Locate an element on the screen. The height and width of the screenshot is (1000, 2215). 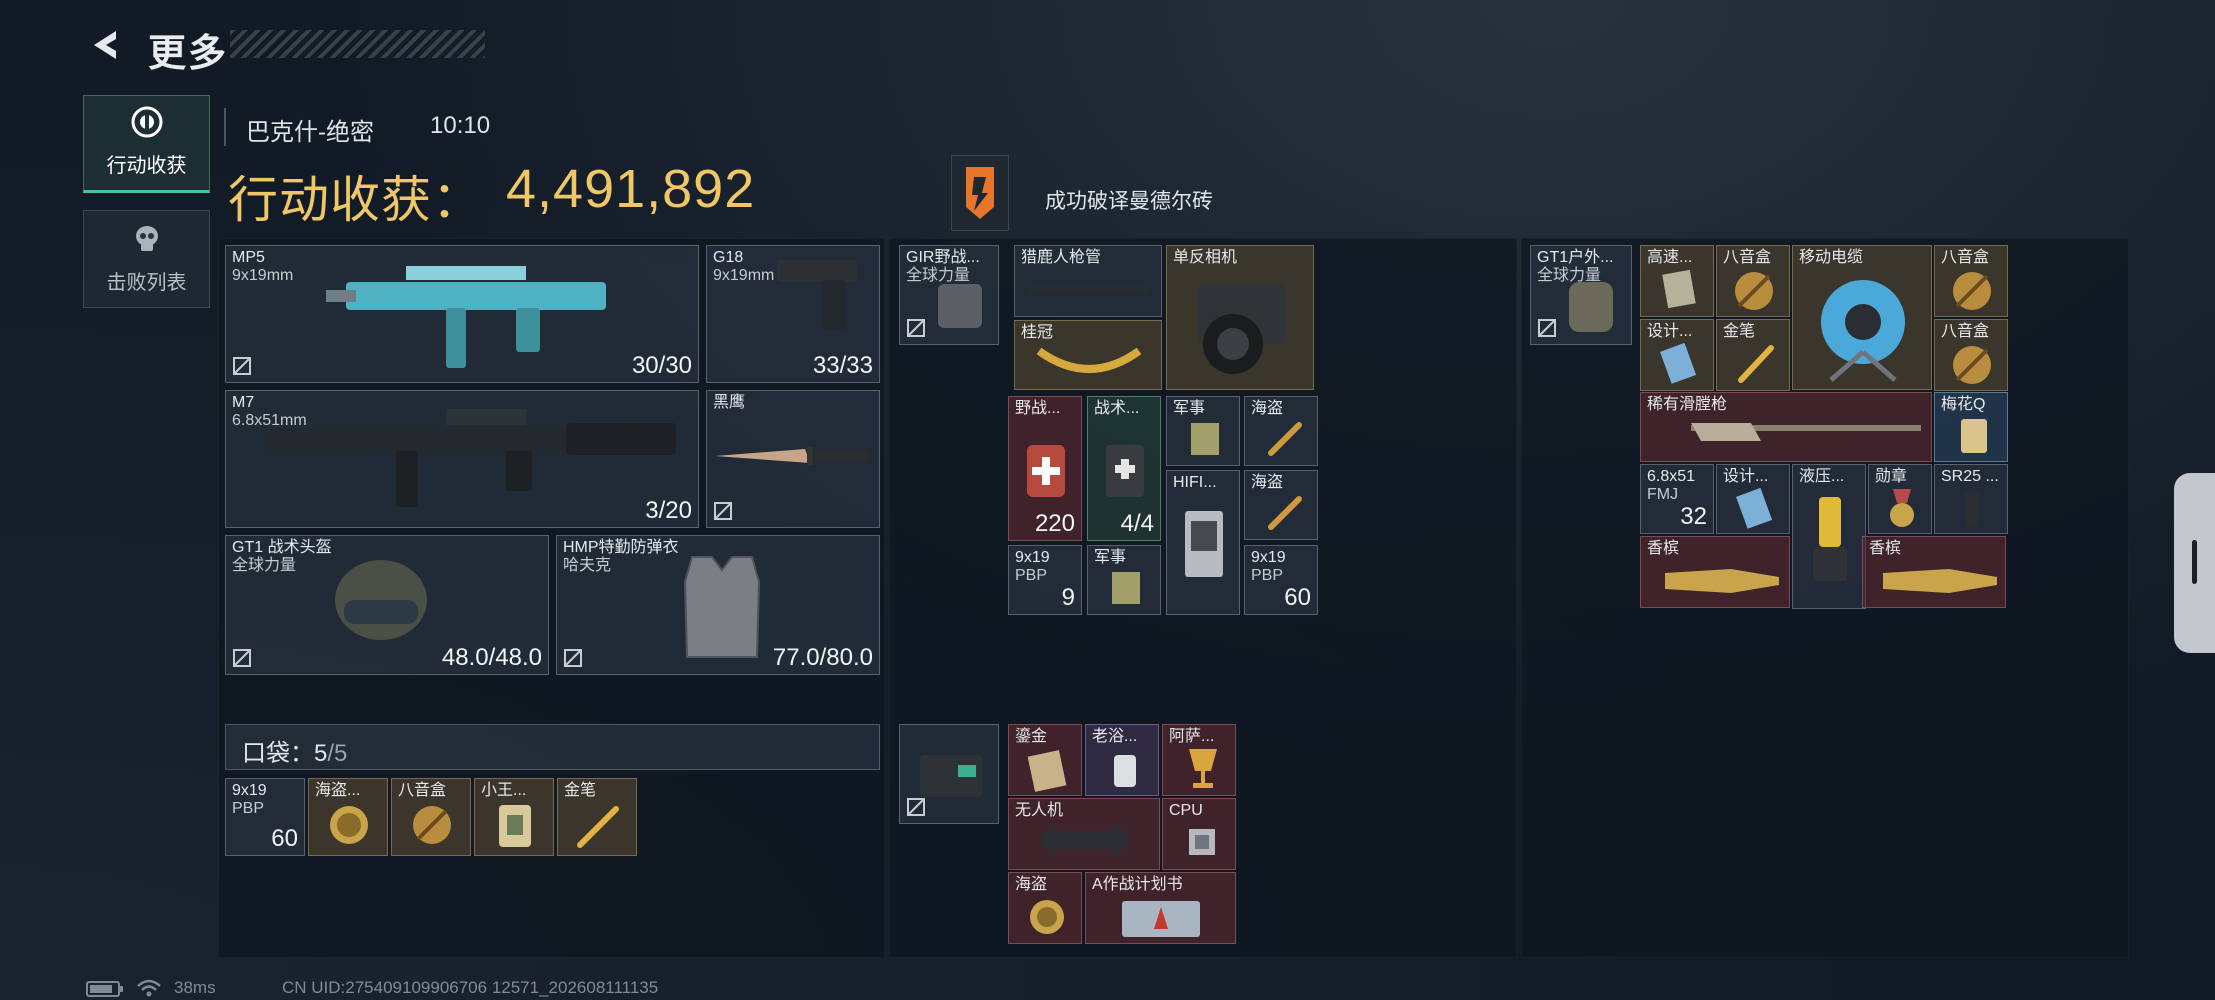
case-item: A作战计划书 is located at coordinates (1160, 908).